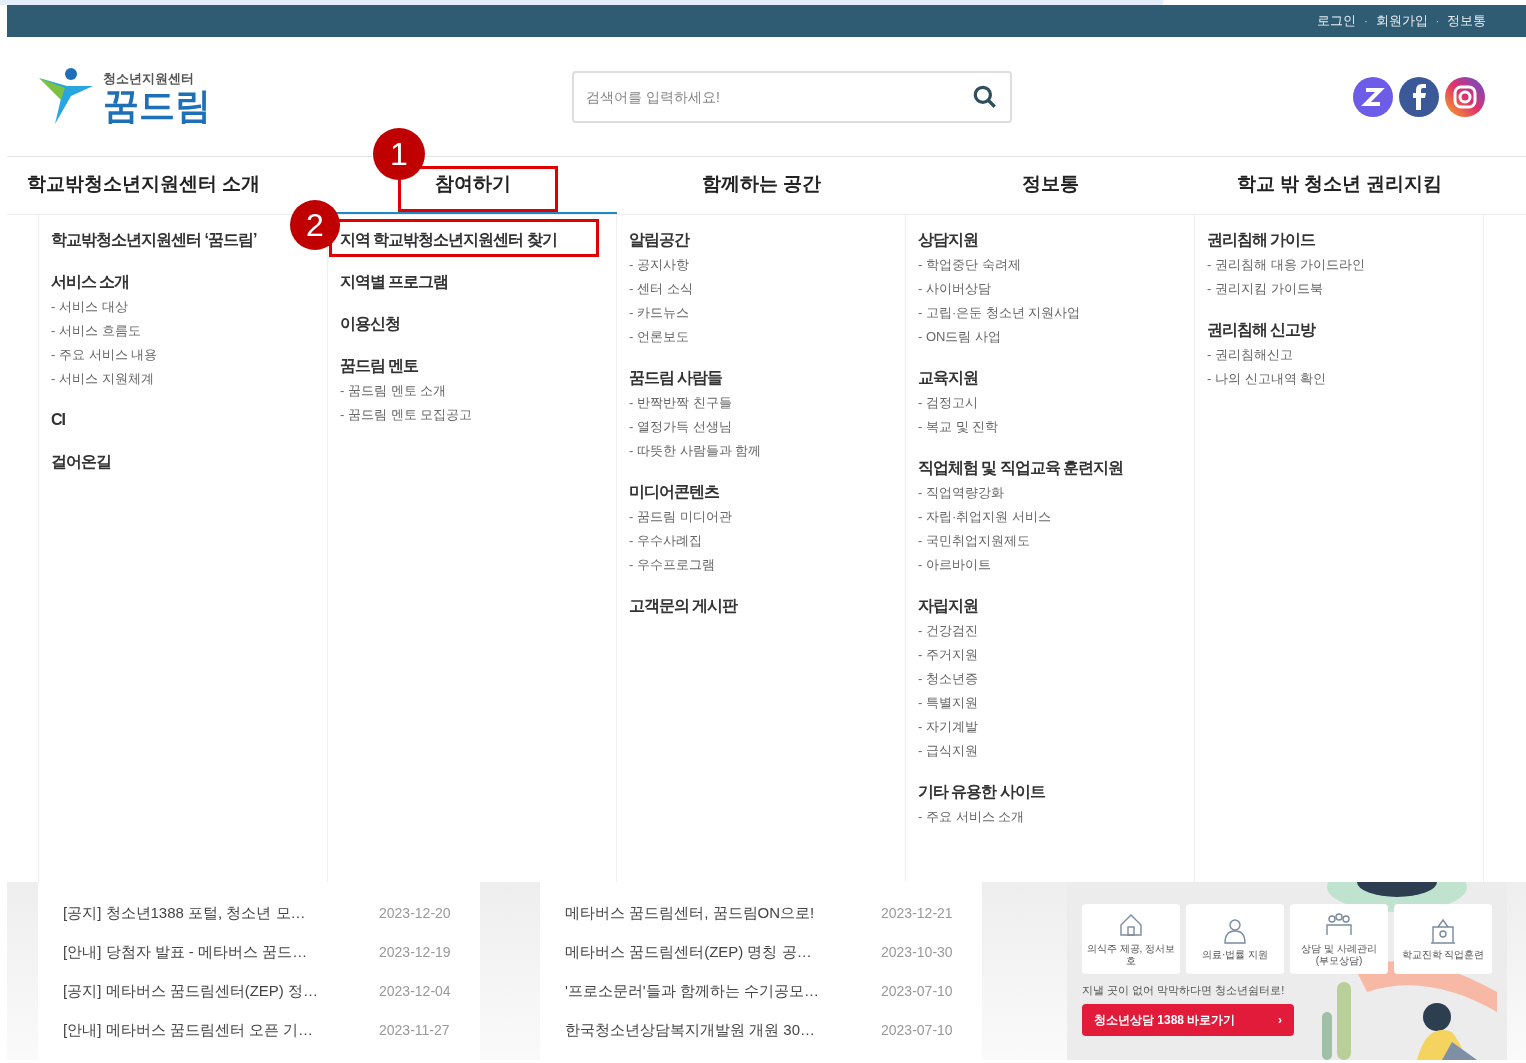  Describe the element at coordinates (985, 96) in the screenshot. I see `search-icon` at that location.